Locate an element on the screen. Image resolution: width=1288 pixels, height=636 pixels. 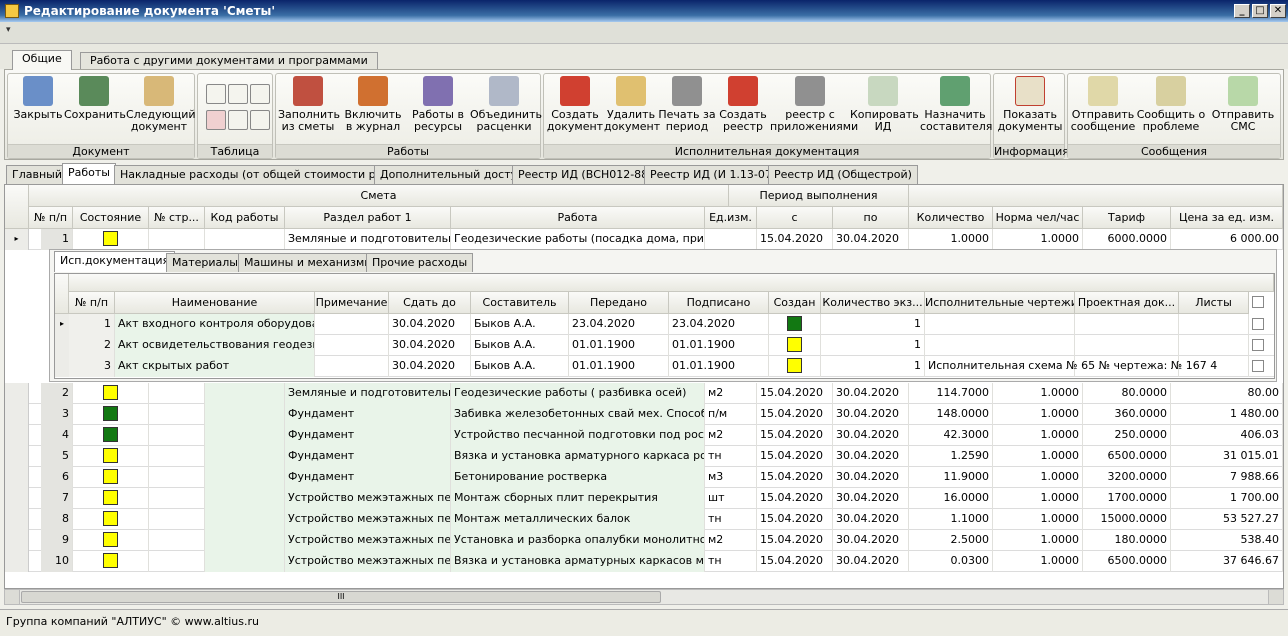
close-doc-button: Закрыть is located at coordinates (38, 98).